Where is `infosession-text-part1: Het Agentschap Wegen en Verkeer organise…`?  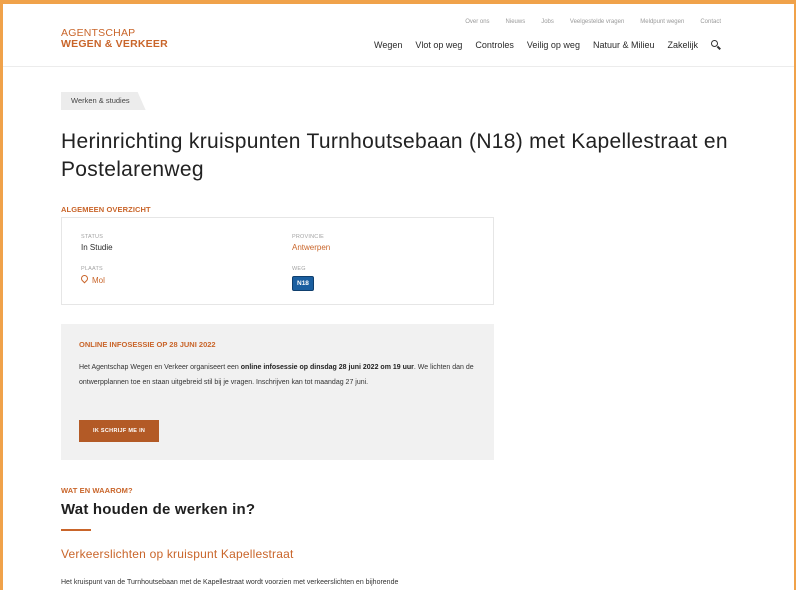 infosession-text-part1: Het Agentschap Wegen en Verkeer organise… is located at coordinates (160, 367).